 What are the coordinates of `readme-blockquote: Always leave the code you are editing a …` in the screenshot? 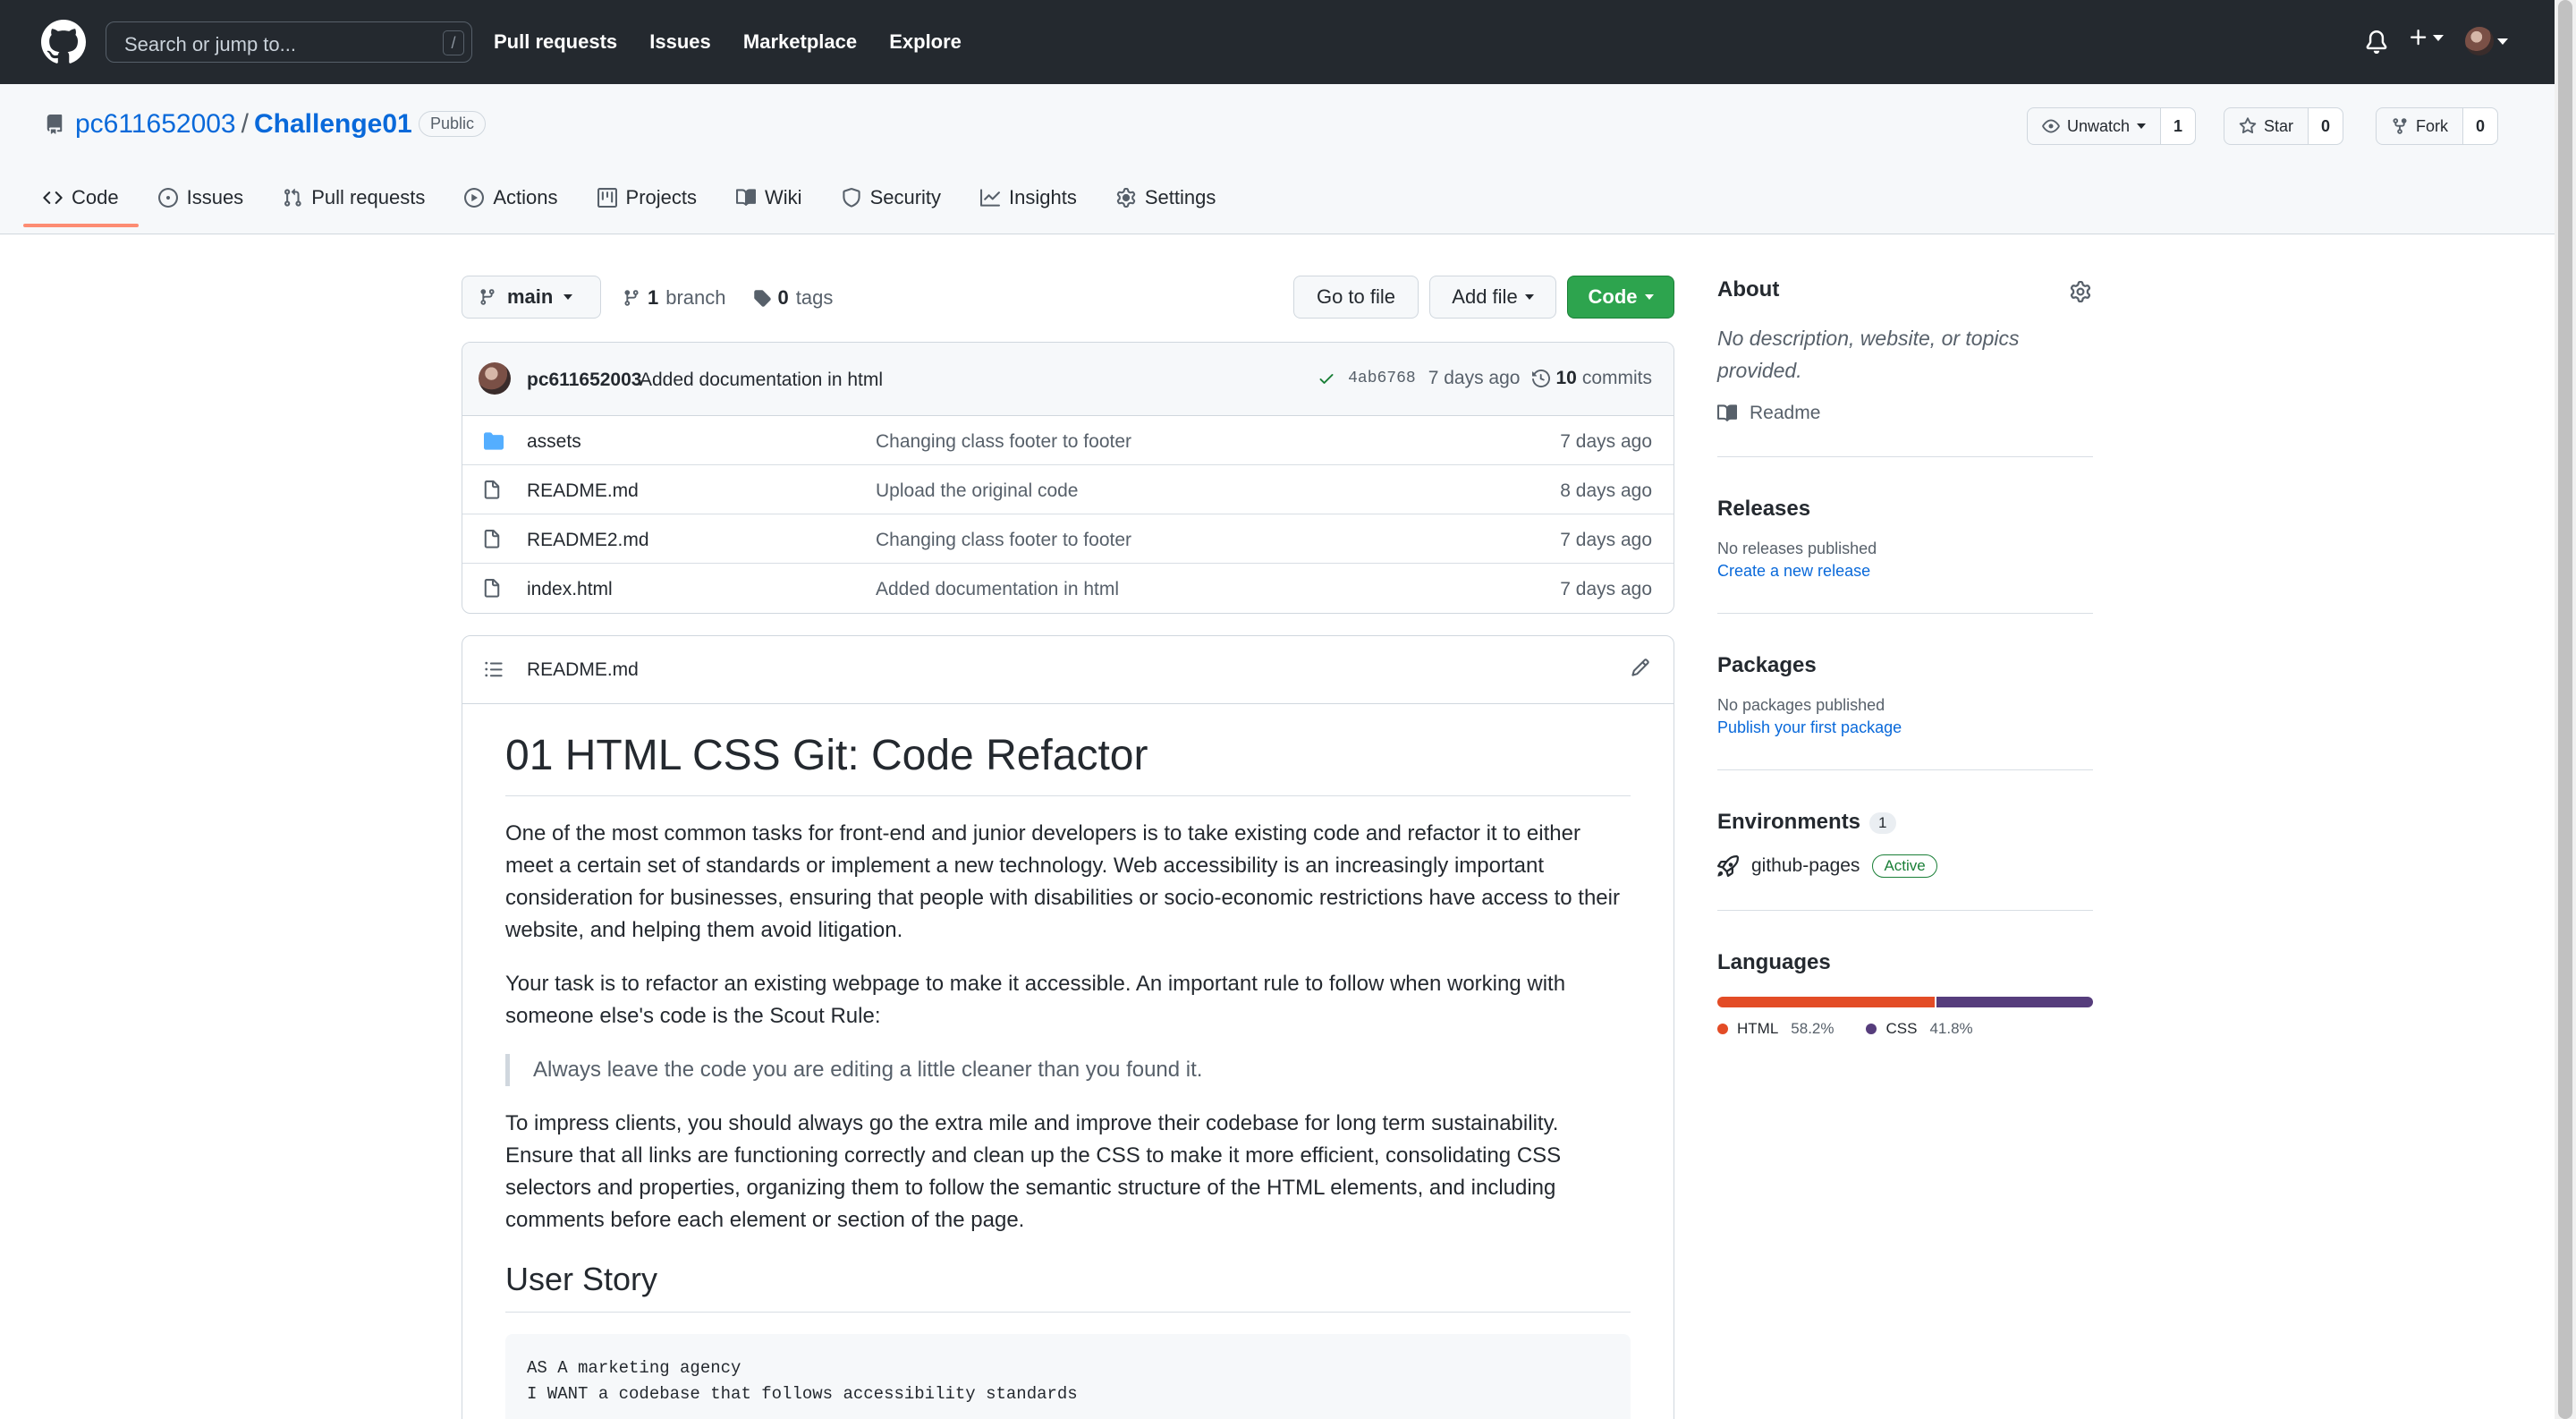 It's located at (1068, 1070).